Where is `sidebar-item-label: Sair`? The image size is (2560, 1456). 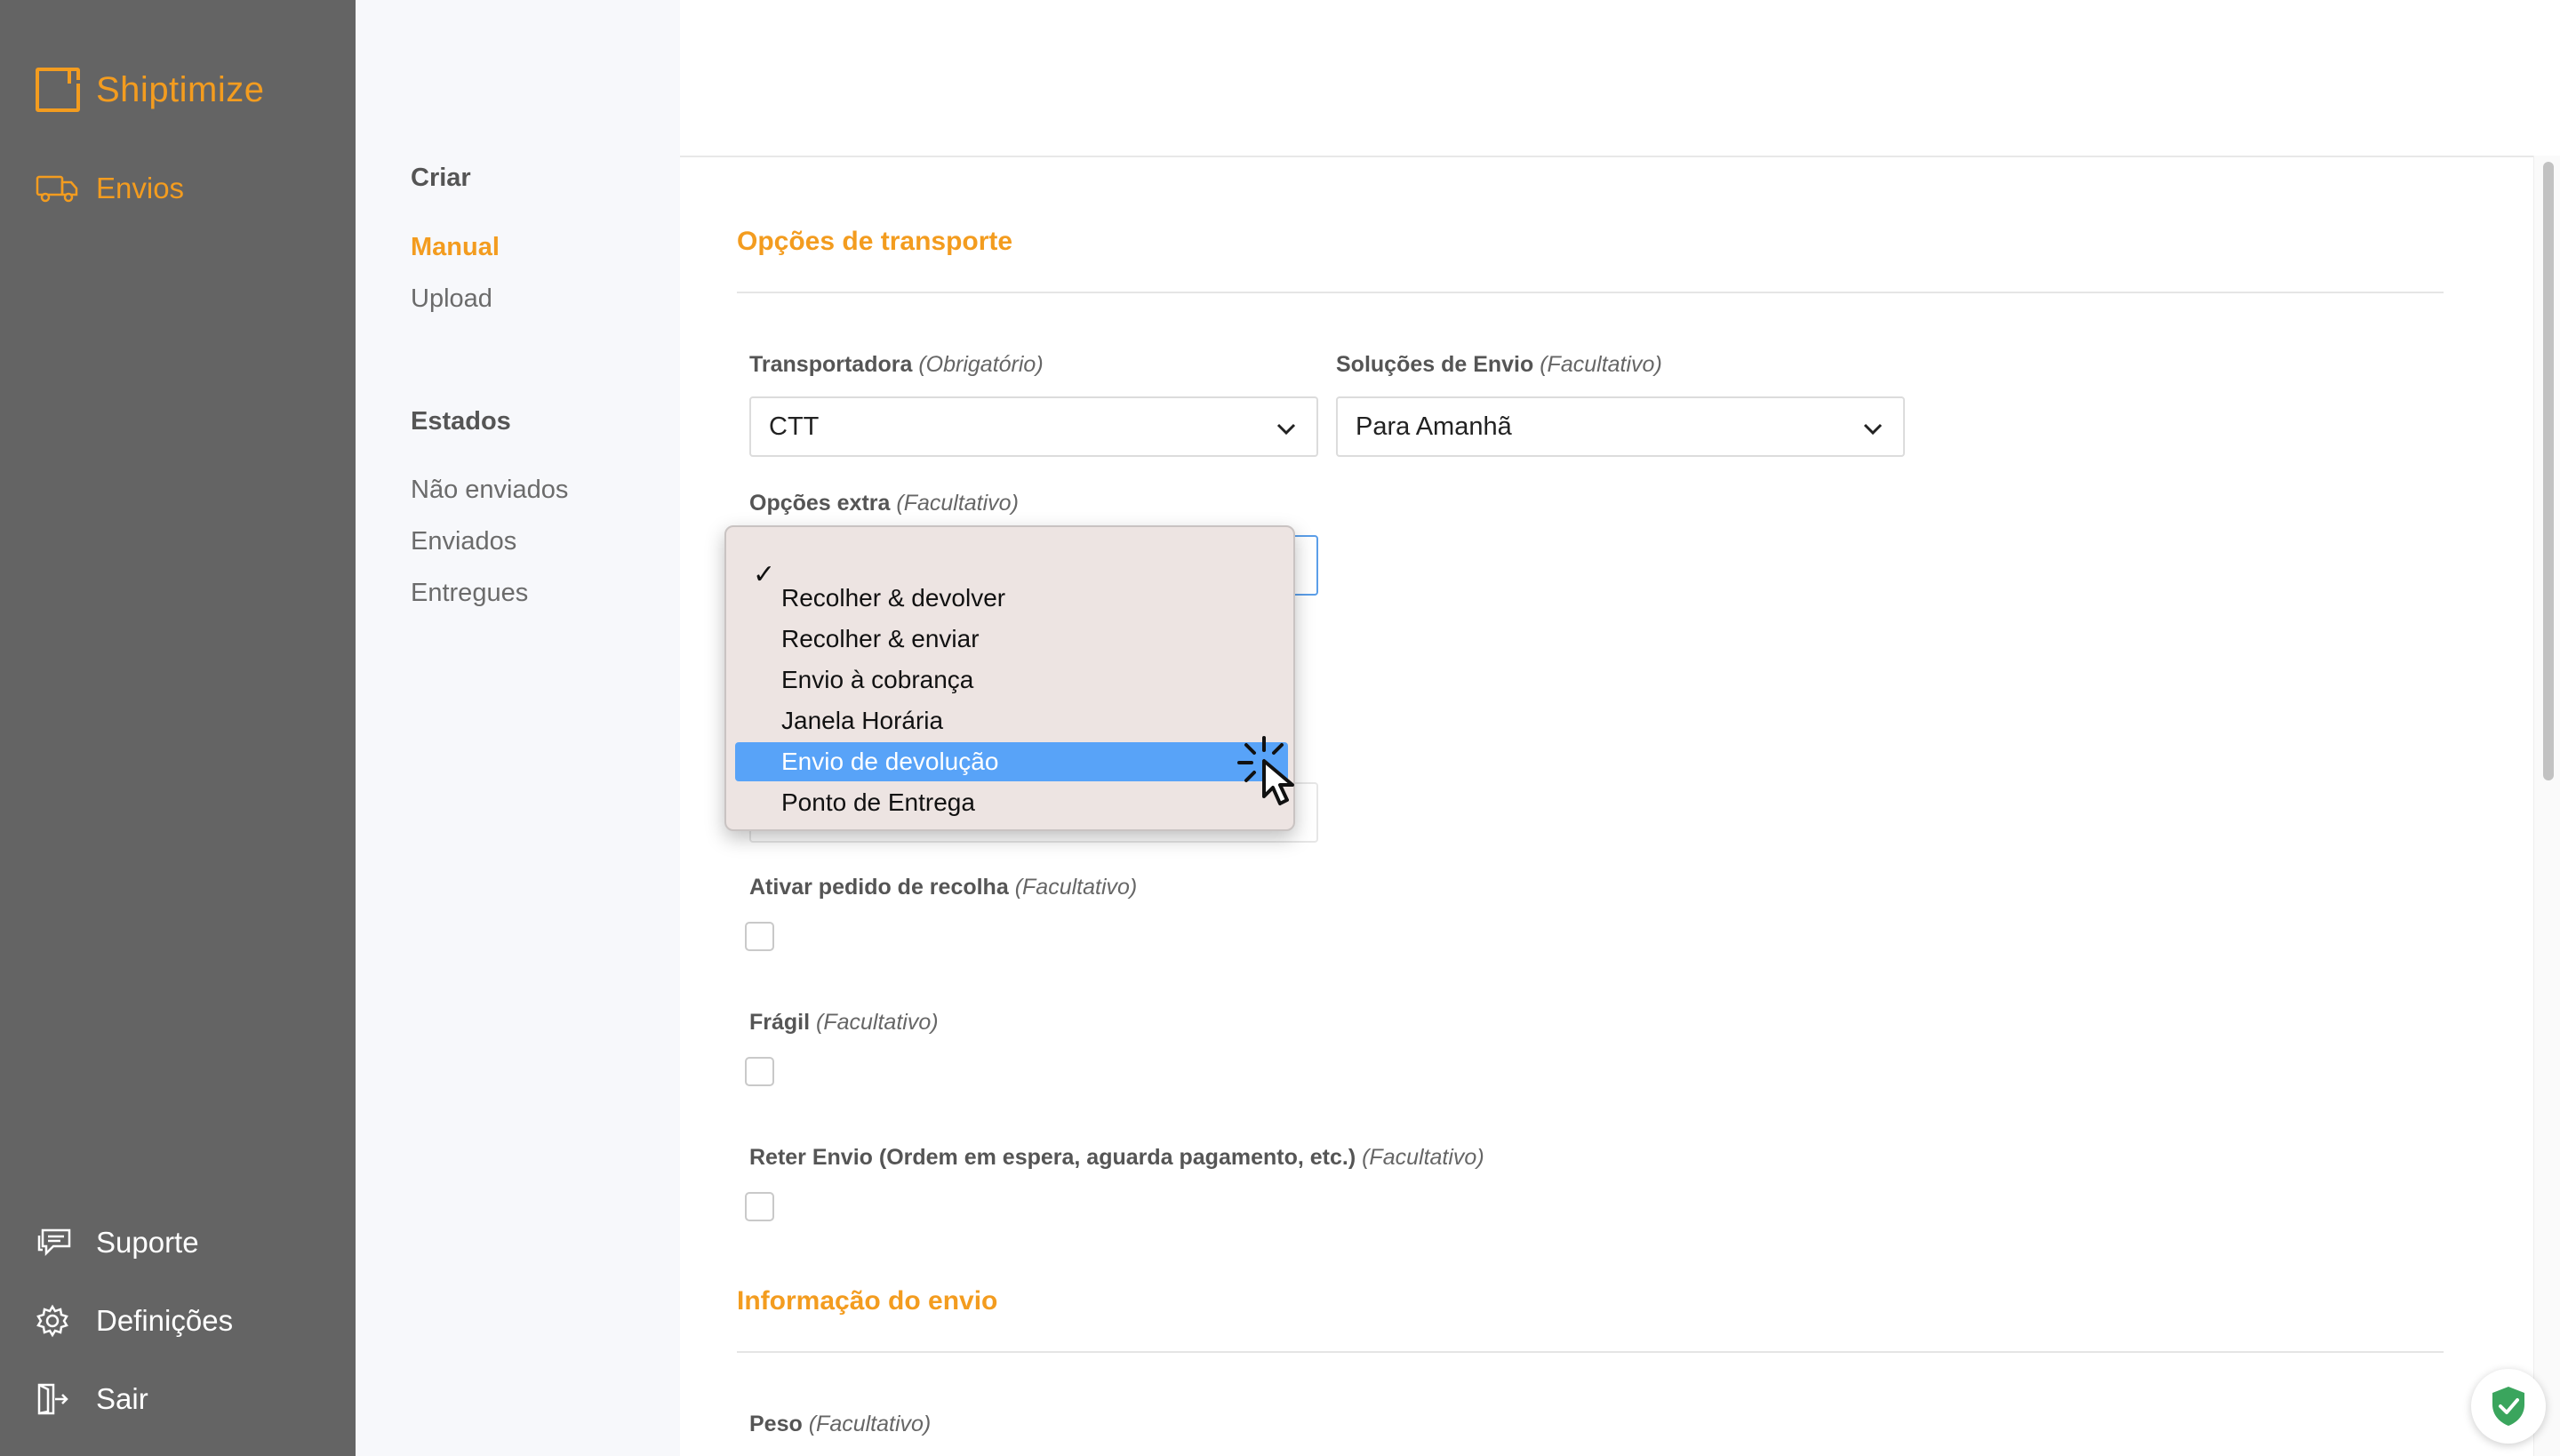 sidebar-item-label: Sair is located at coordinates (122, 1398).